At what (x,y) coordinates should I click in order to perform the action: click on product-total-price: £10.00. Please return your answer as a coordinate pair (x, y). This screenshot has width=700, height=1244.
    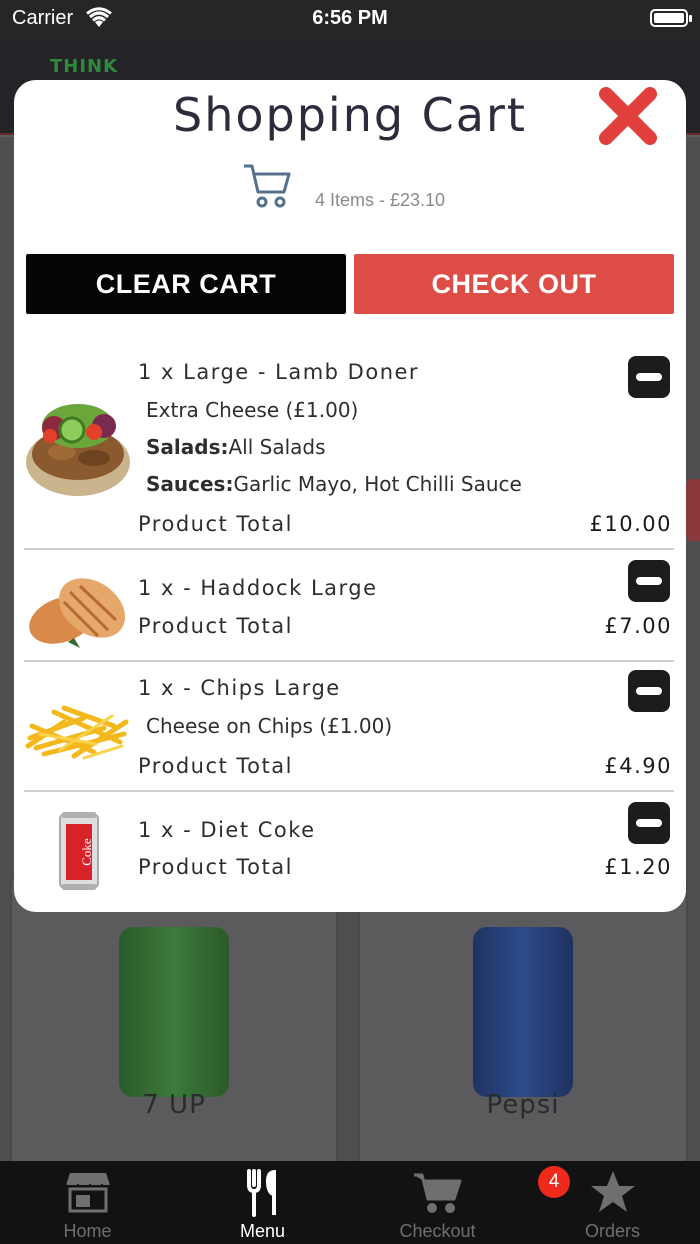
    Looking at the image, I should click on (630, 524).